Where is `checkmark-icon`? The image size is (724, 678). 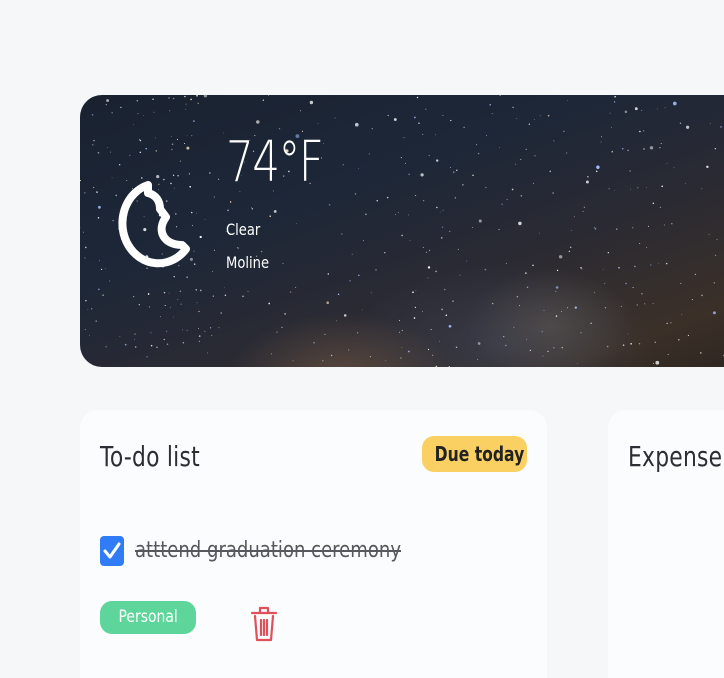 checkmark-icon is located at coordinates (112, 550).